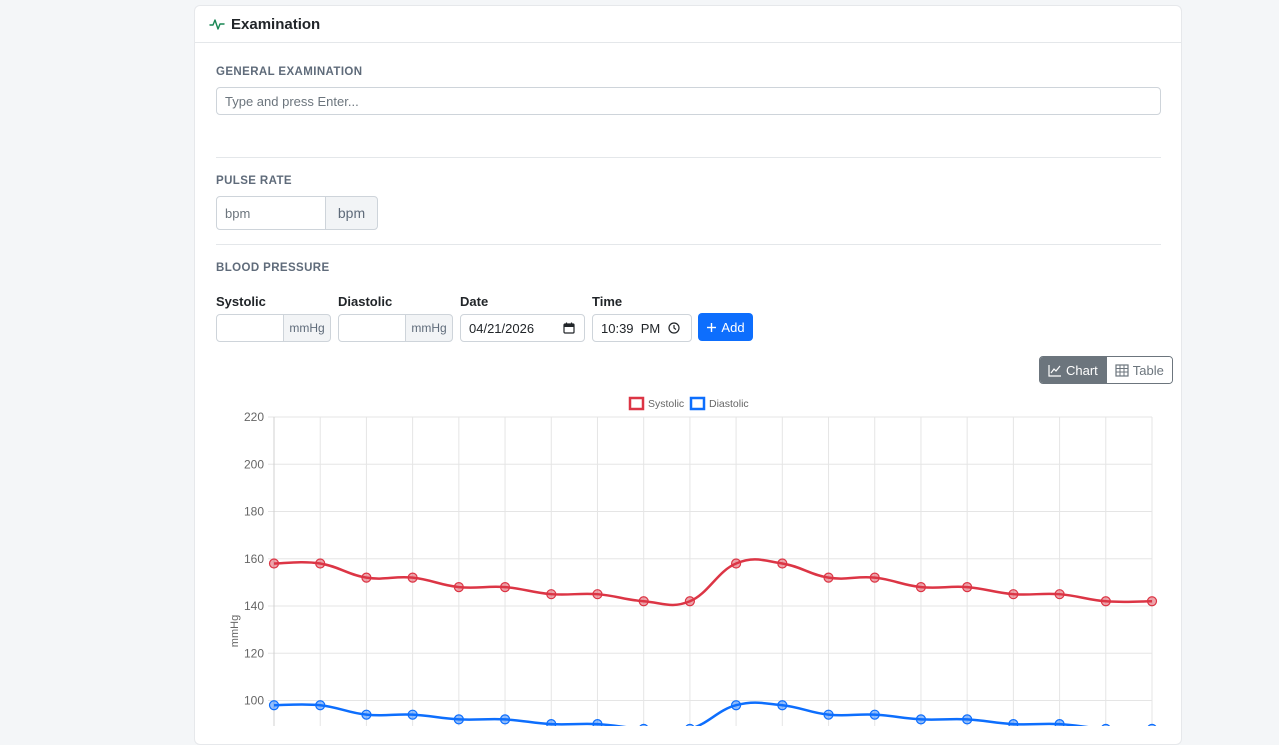 This screenshot has width=1279, height=745. I want to click on chart-legend: Systolic Diastolic, so click(688, 403).